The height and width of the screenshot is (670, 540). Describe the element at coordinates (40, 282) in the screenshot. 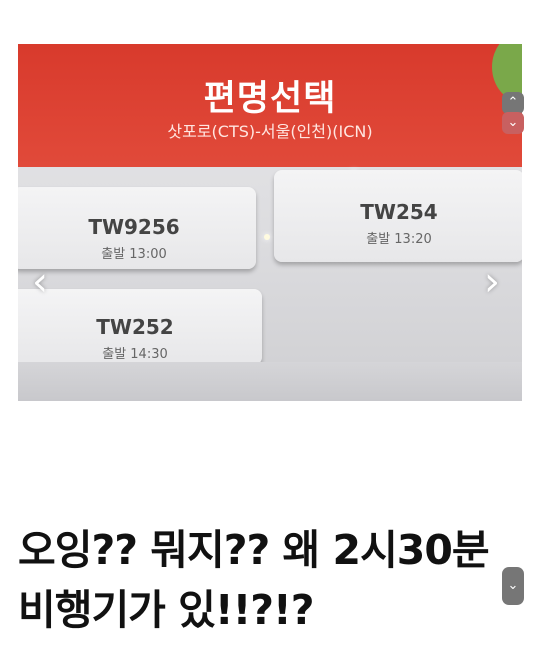

I see `chevron-left-icon: ‹` at that location.